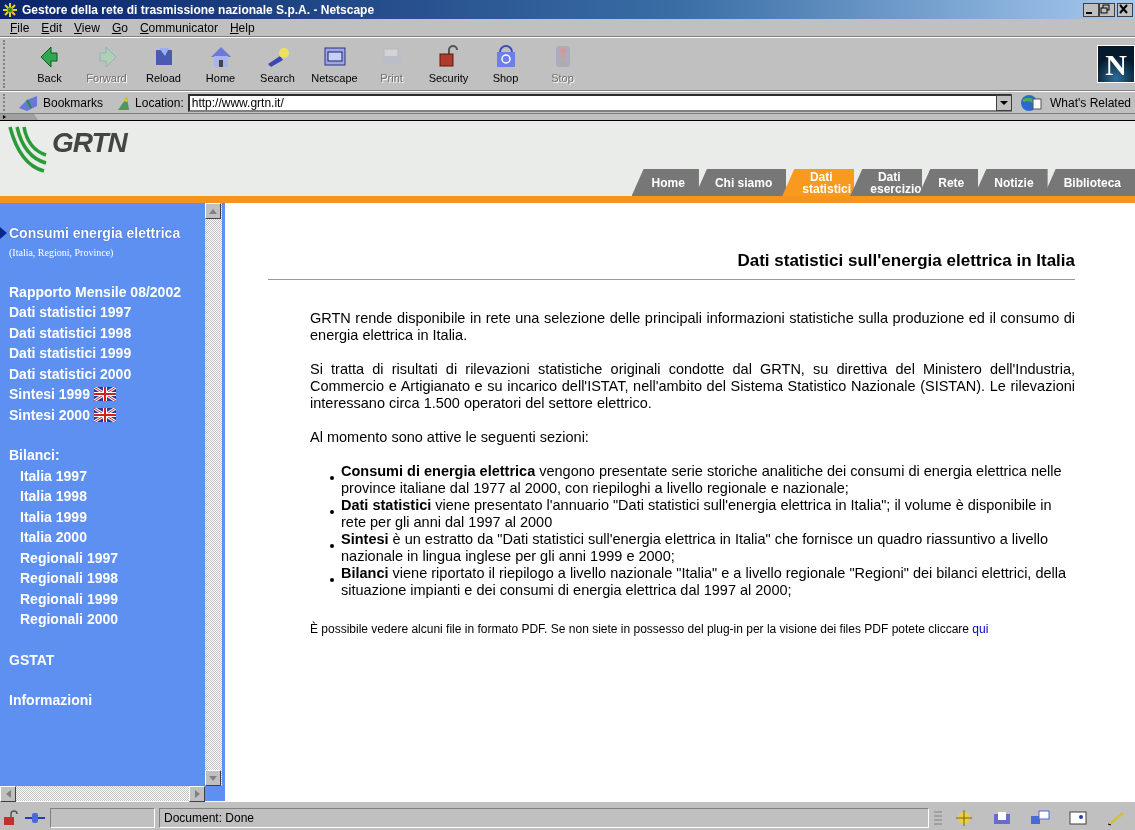 Image resolution: width=1135 pixels, height=830 pixels. I want to click on padlock-icon, so click(11, 817).